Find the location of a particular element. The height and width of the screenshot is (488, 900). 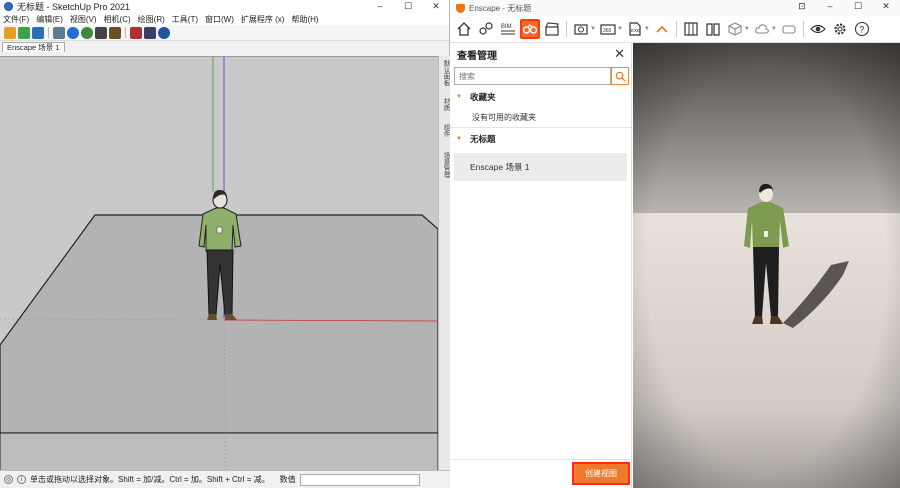

collapse-button is located at coordinates (662, 29).